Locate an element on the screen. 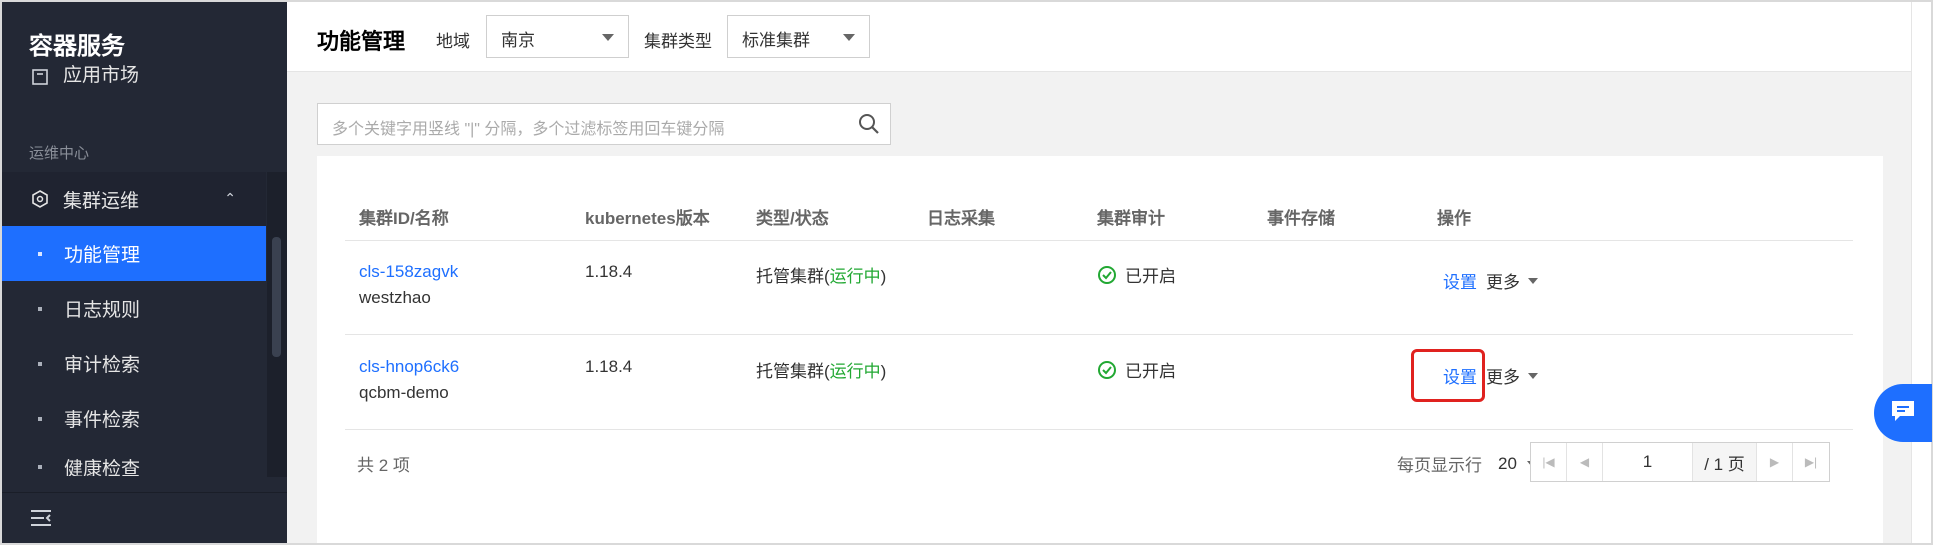 The image size is (1933, 545). page-title: 功能管理 is located at coordinates (361, 41).